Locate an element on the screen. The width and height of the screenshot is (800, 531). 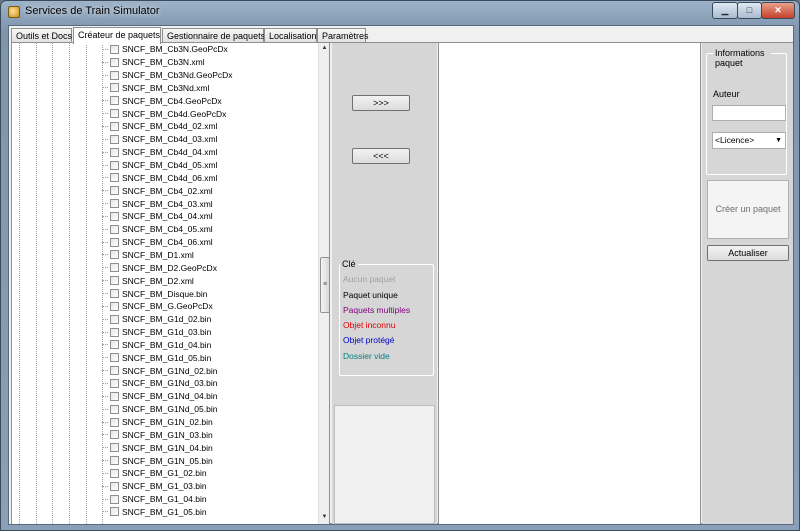
tree-item: SNCF_BM_D2.GeoPcDx is located at coordinates (159, 267).